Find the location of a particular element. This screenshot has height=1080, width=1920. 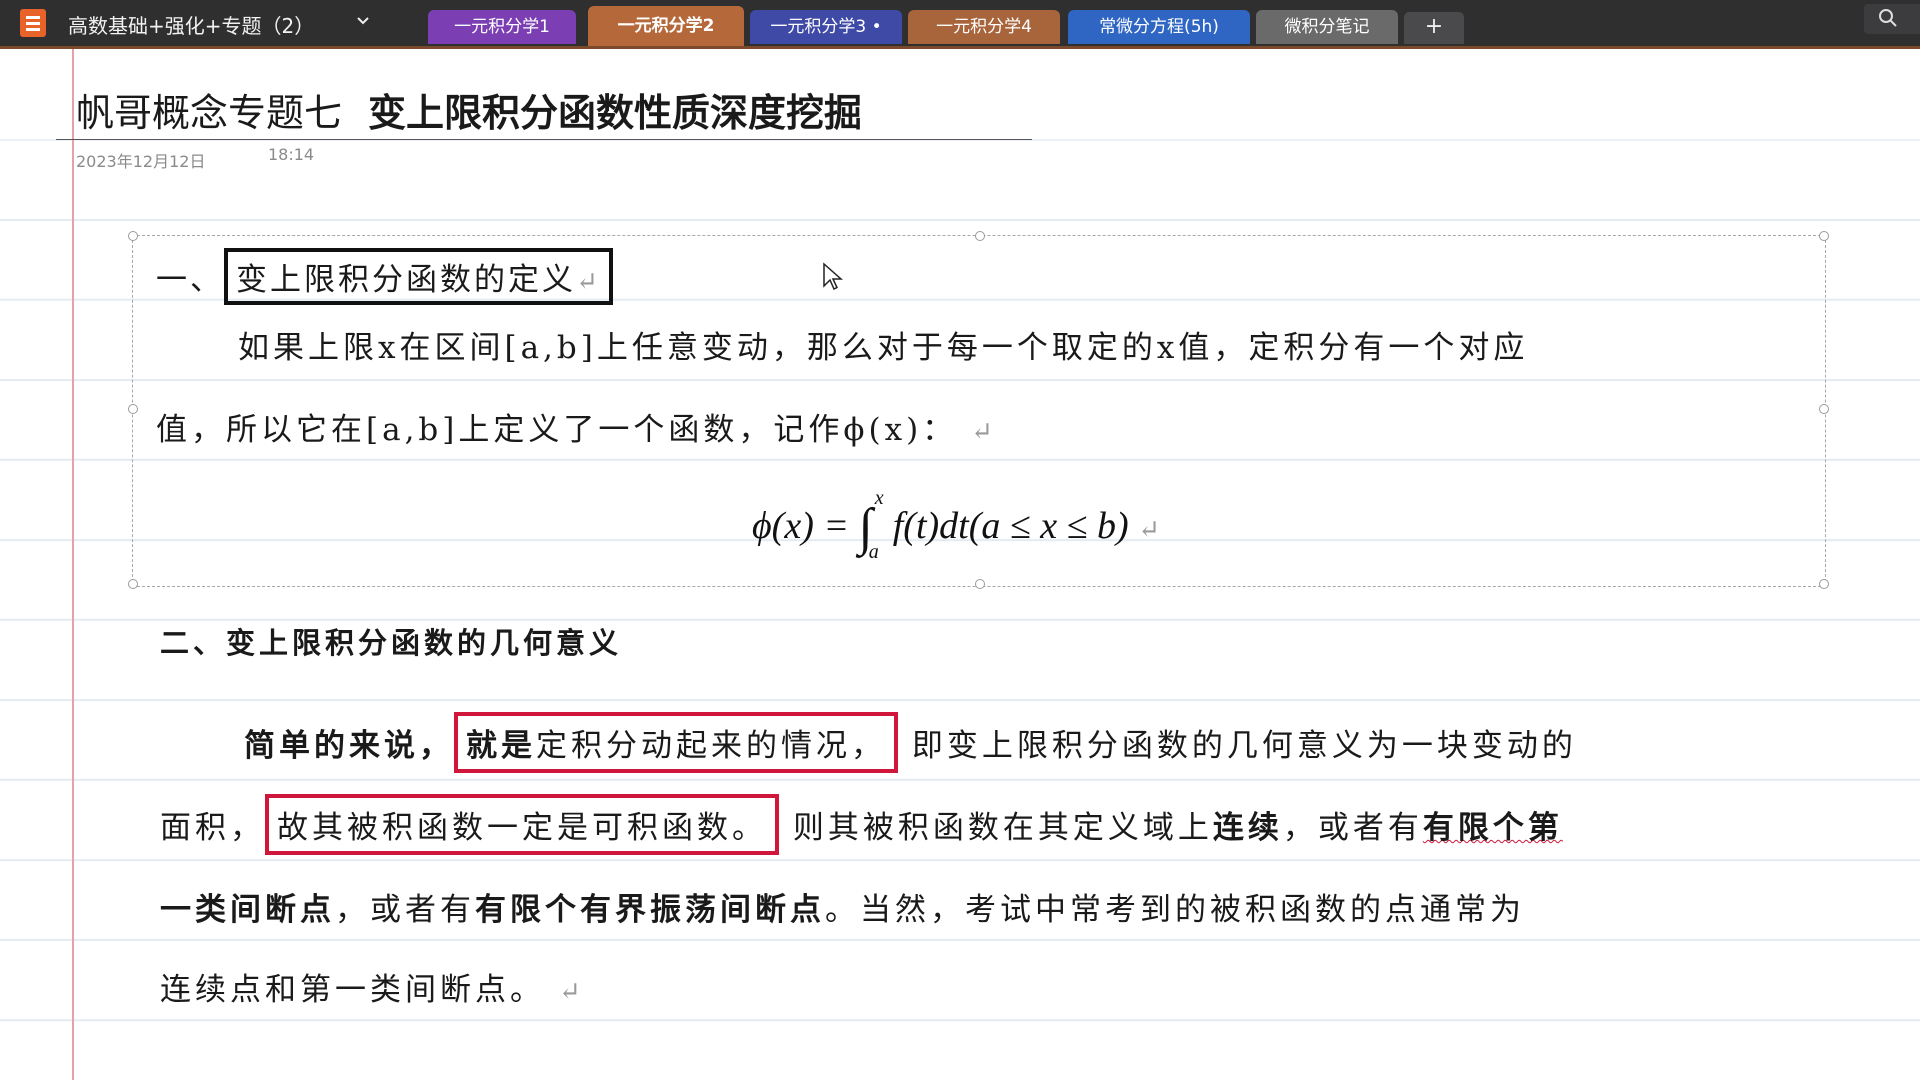

title-divider is located at coordinates (544, 139).